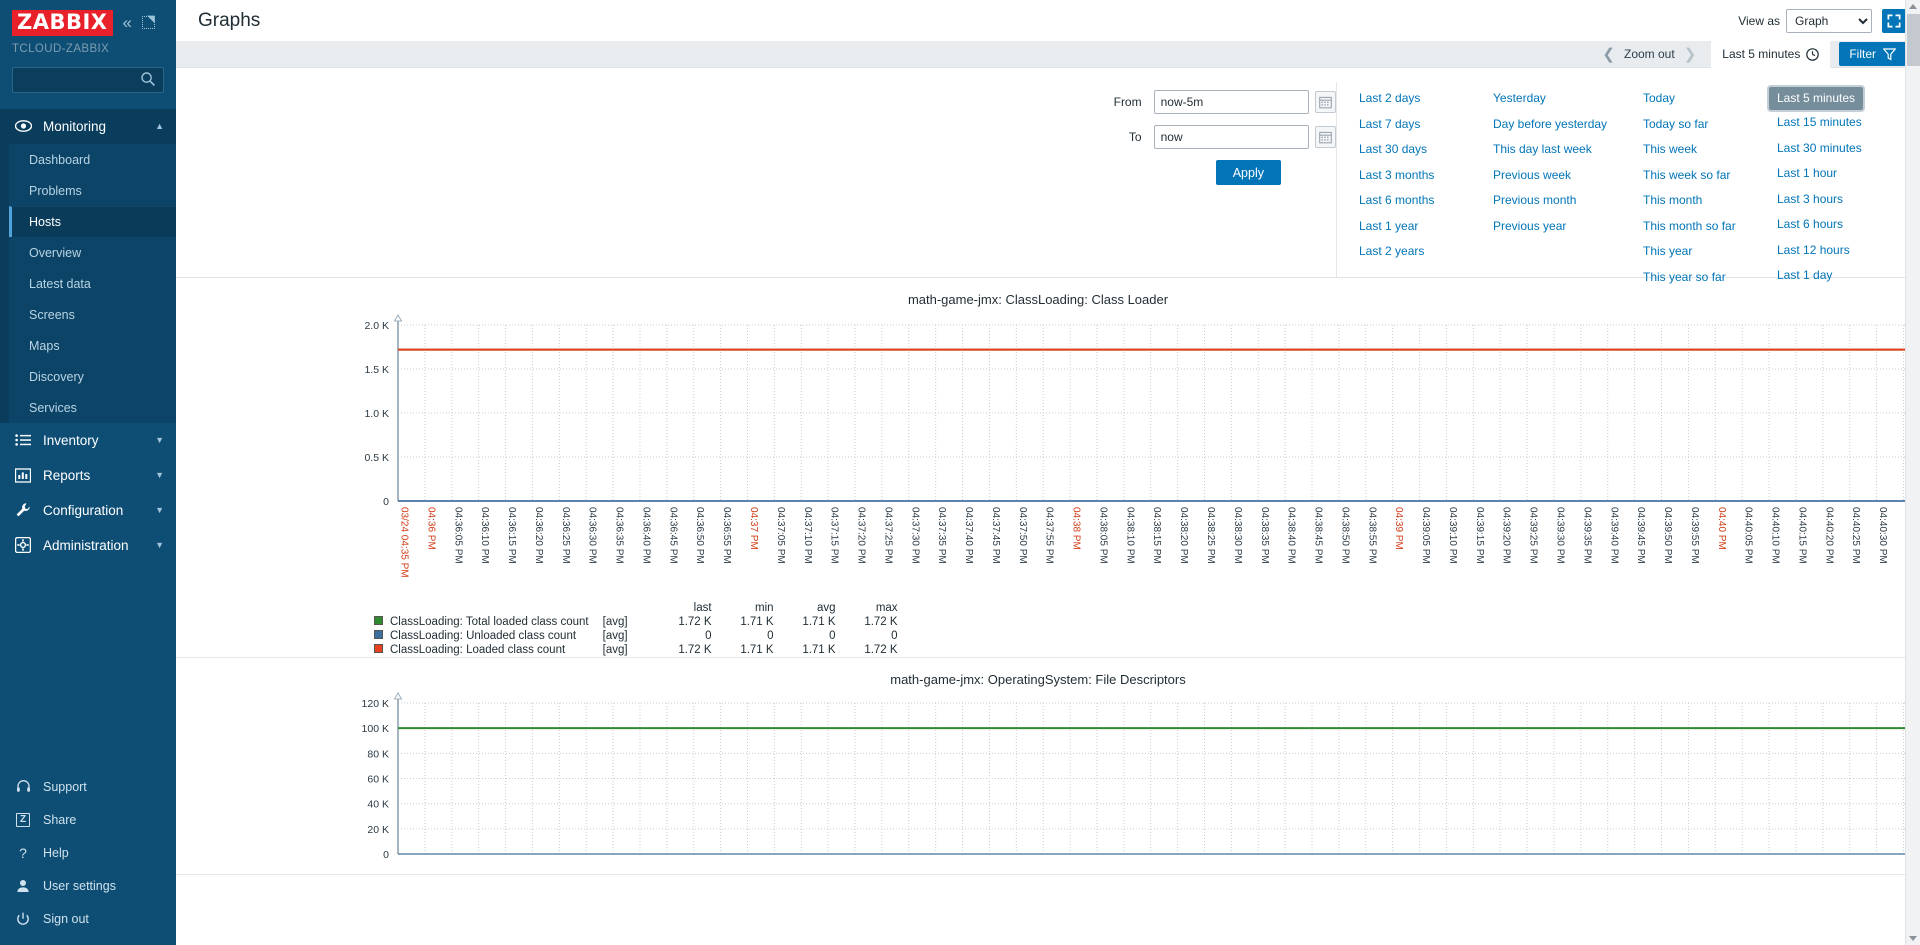 The image size is (1920, 945). Describe the element at coordinates (1613, 535) in the screenshot. I see `svg-text: 04:39:40 PM` at that location.